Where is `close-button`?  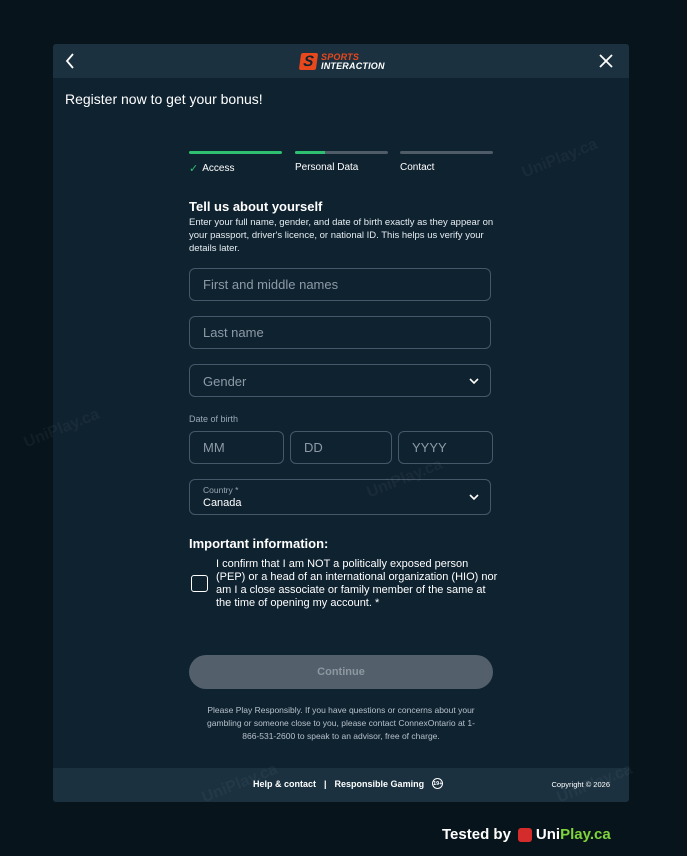 close-button is located at coordinates (606, 61).